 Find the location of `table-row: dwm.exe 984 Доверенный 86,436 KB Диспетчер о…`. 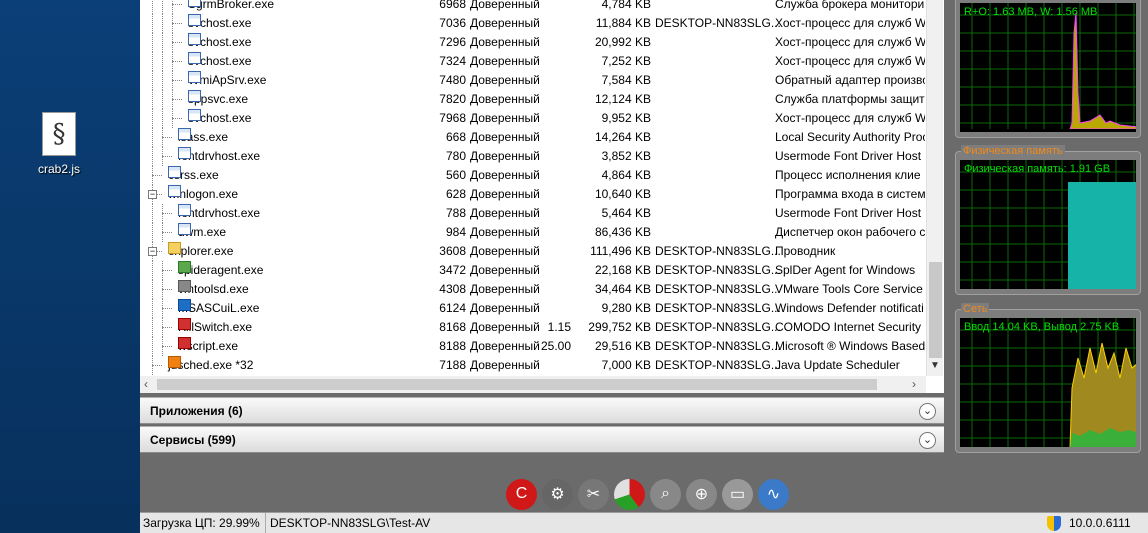

table-row: dwm.exe 984 Доверенный 86,436 KB Диспетчер о… is located at coordinates (533, 232).